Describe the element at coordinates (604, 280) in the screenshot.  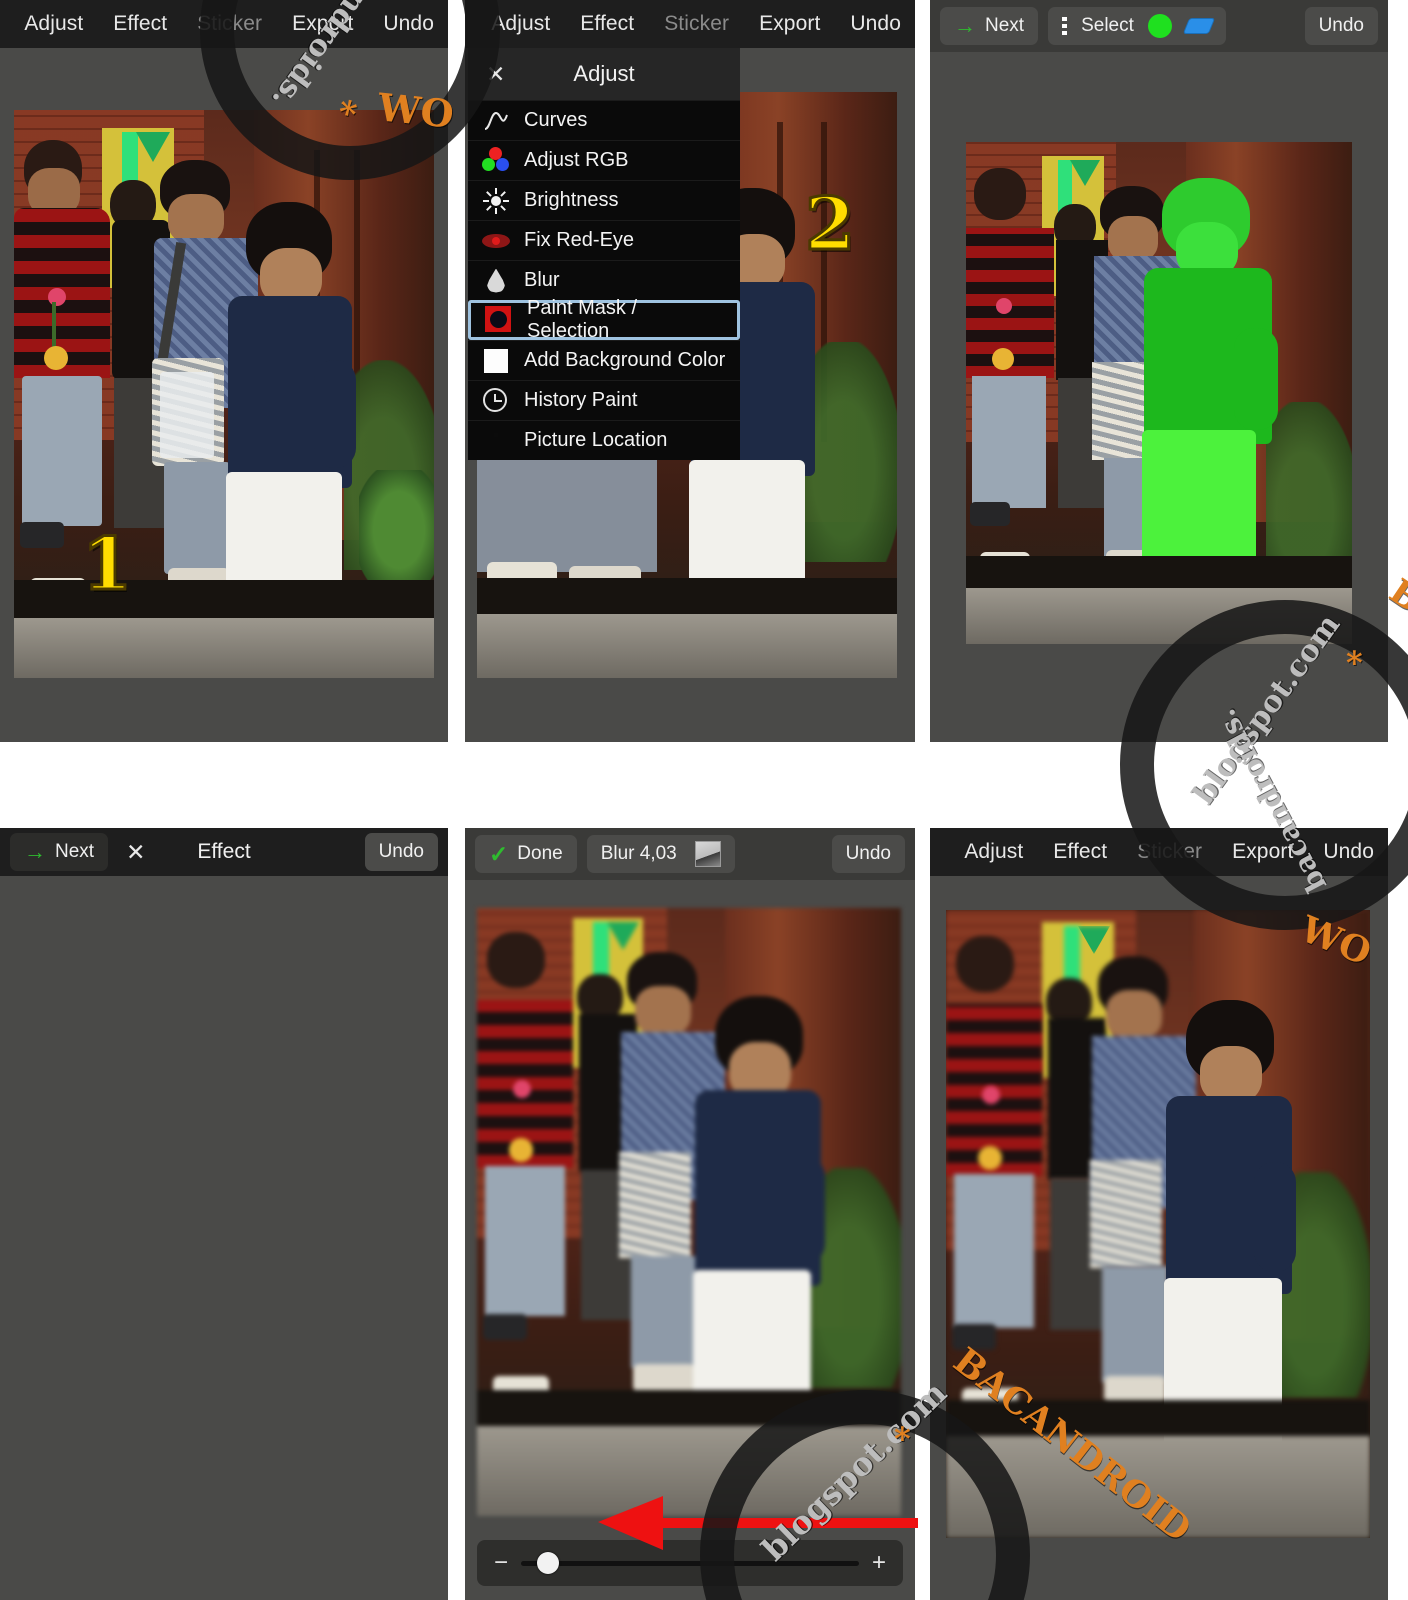
I see `menu-item-blur: Blur` at that location.